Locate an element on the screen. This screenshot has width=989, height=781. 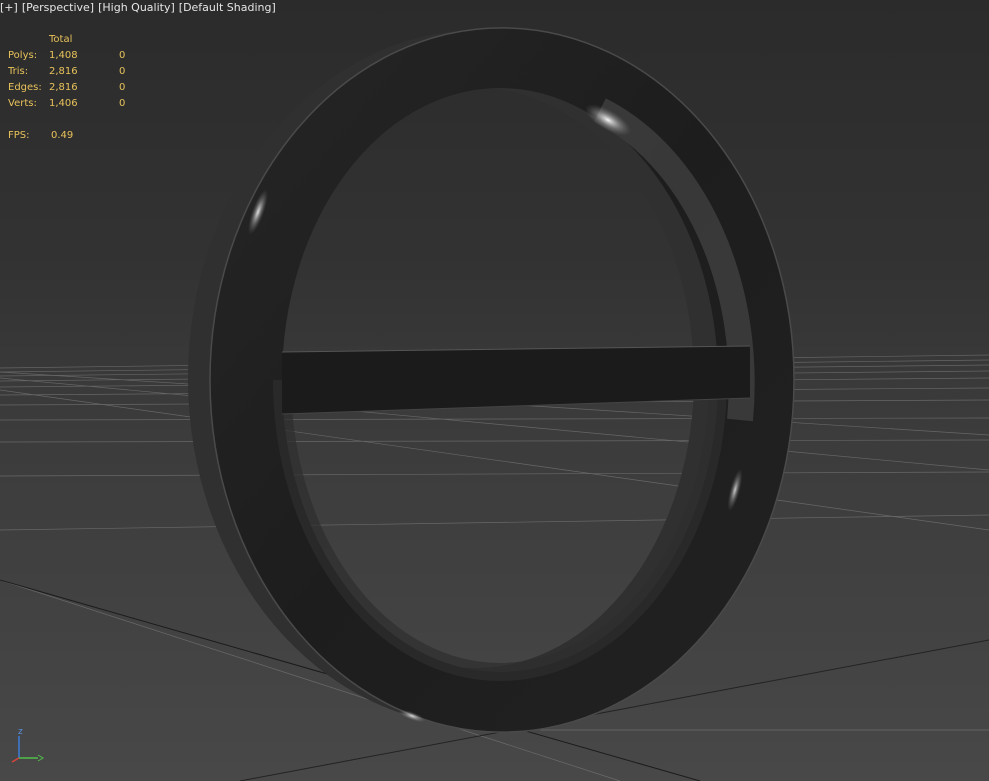
axis-y-line is located at coordinates (15, 760).